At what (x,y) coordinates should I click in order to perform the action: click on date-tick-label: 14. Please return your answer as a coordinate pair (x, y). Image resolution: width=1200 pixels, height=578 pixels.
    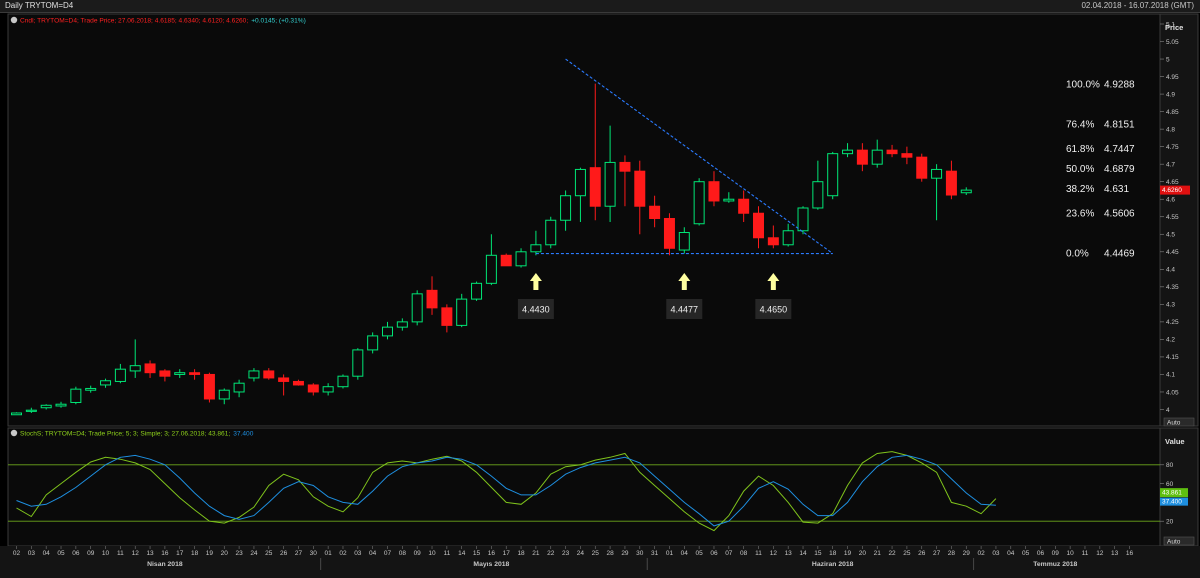
    Looking at the image, I should click on (803, 553).